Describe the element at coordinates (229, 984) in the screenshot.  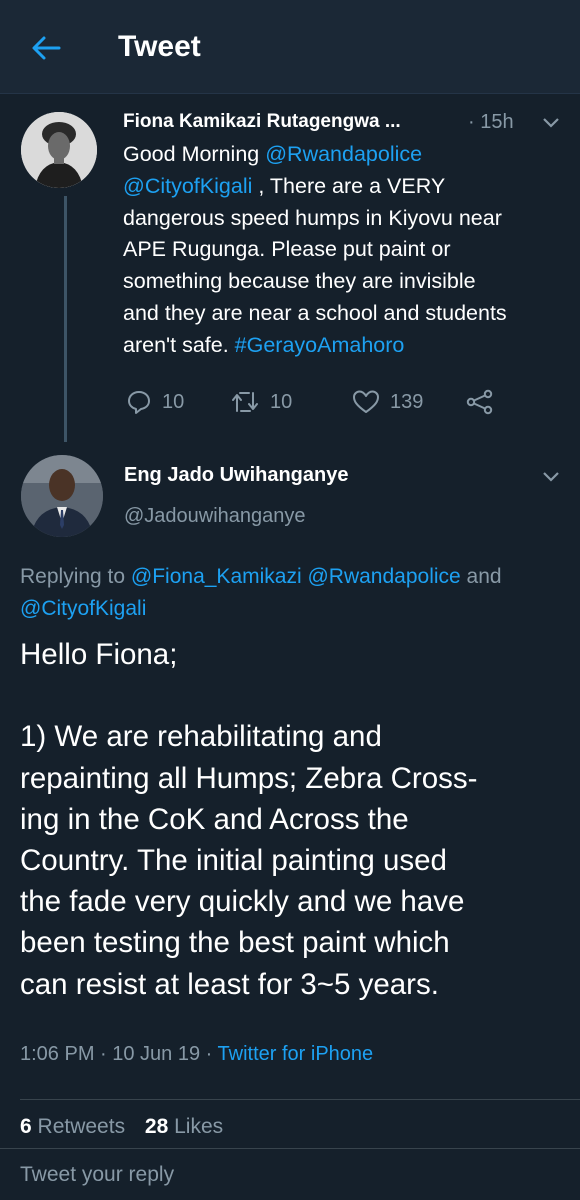
I see `text-line: can resist at least for 3~5 years.` at that location.